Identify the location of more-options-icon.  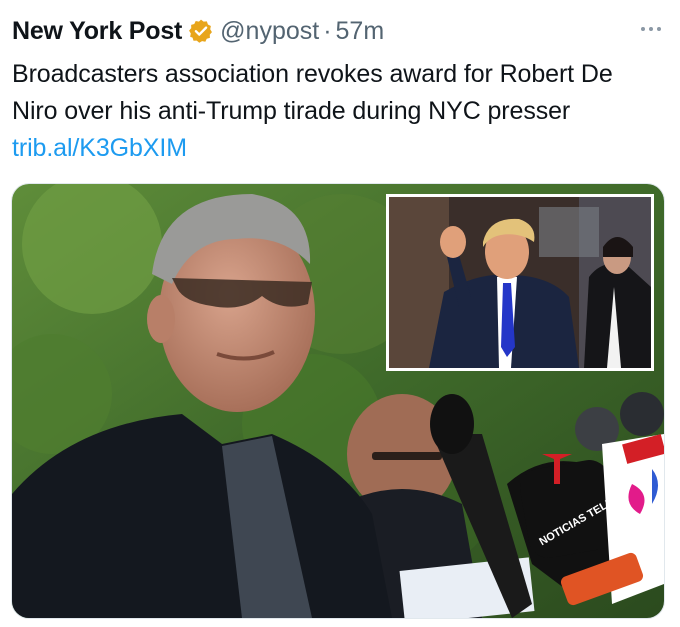
(651, 29).